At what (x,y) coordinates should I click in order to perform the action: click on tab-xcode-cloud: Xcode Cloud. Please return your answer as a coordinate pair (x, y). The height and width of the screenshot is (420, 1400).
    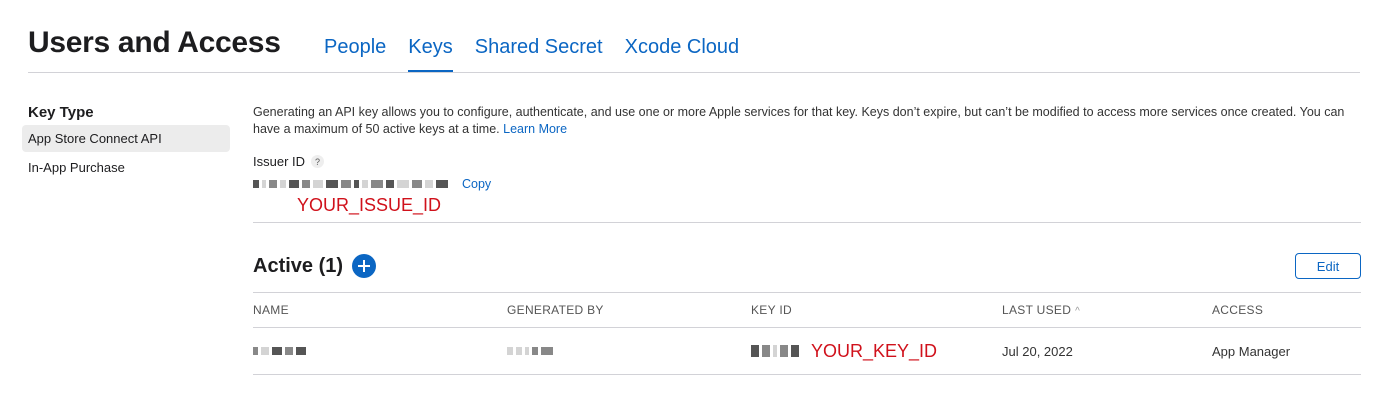
    Looking at the image, I should click on (682, 53).